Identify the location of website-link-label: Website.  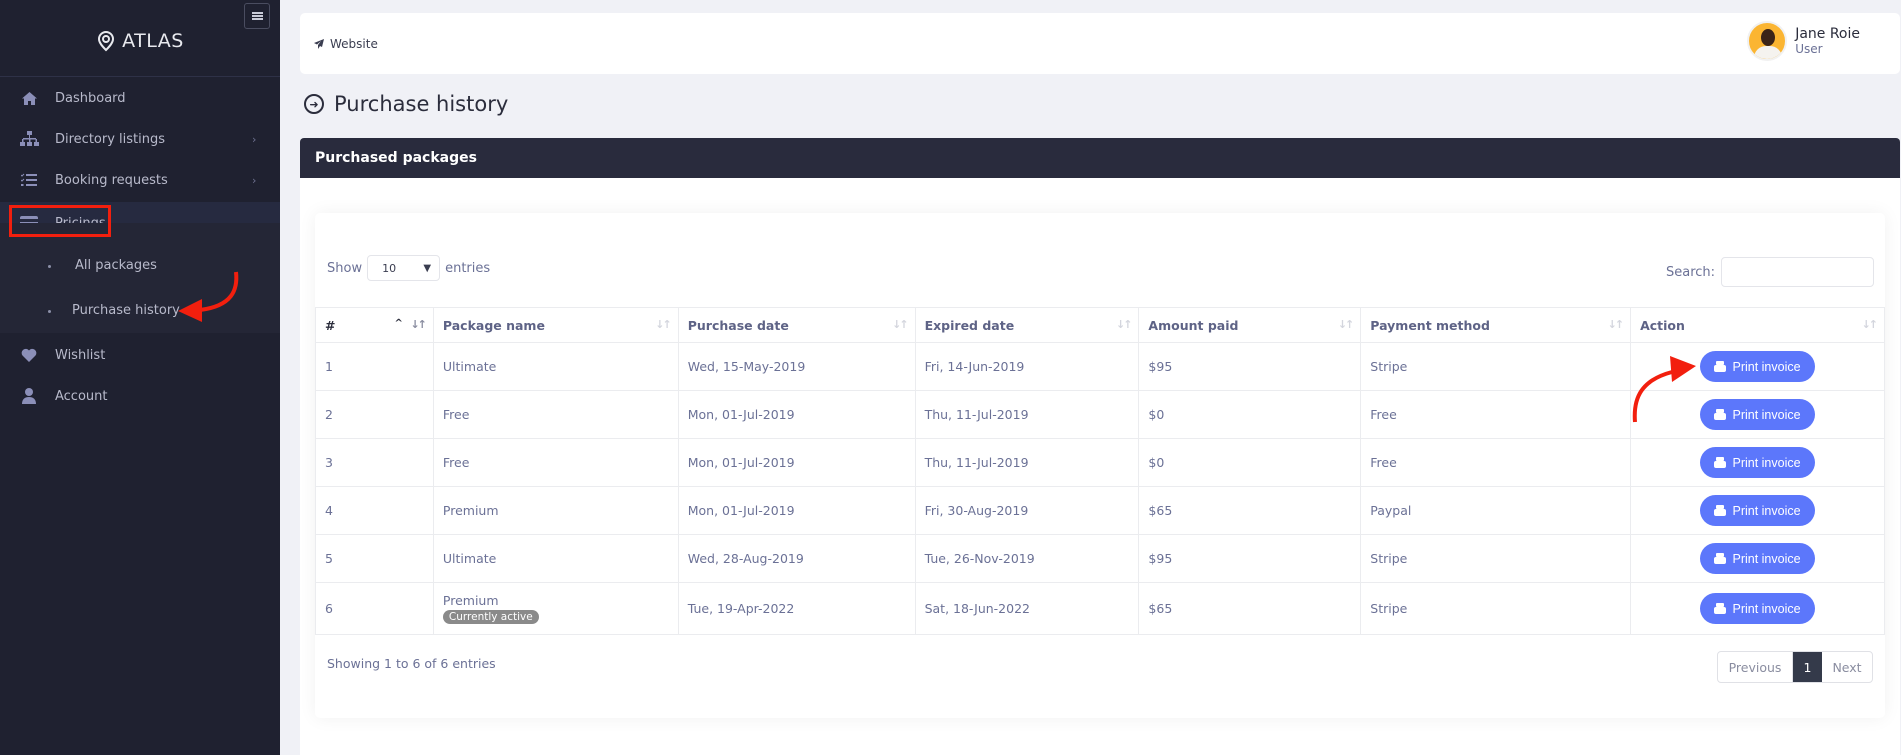
(354, 44).